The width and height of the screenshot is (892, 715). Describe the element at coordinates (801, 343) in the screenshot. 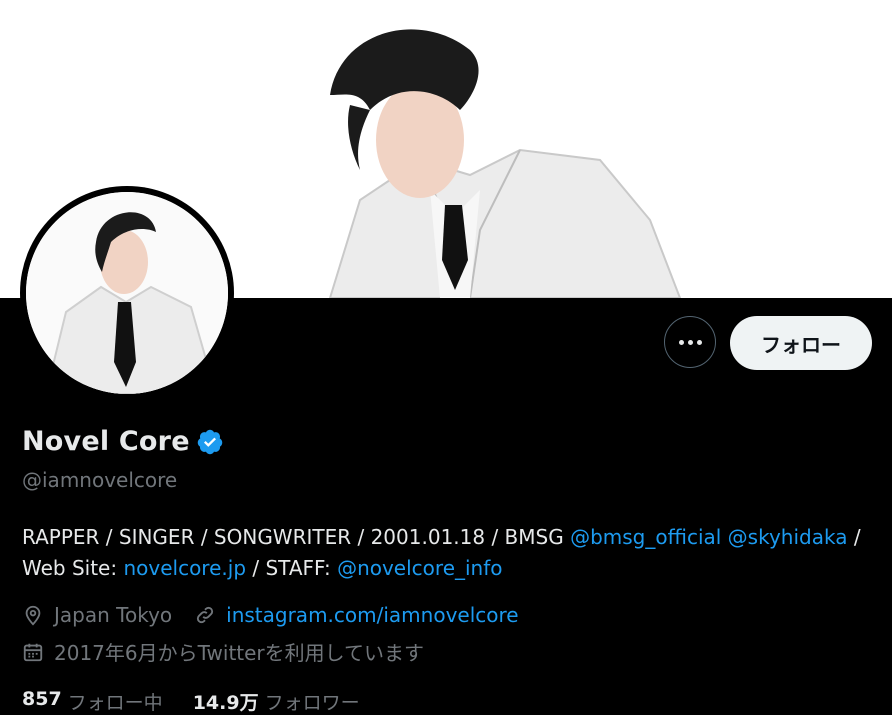

I see `follow-button: フォロー` at that location.